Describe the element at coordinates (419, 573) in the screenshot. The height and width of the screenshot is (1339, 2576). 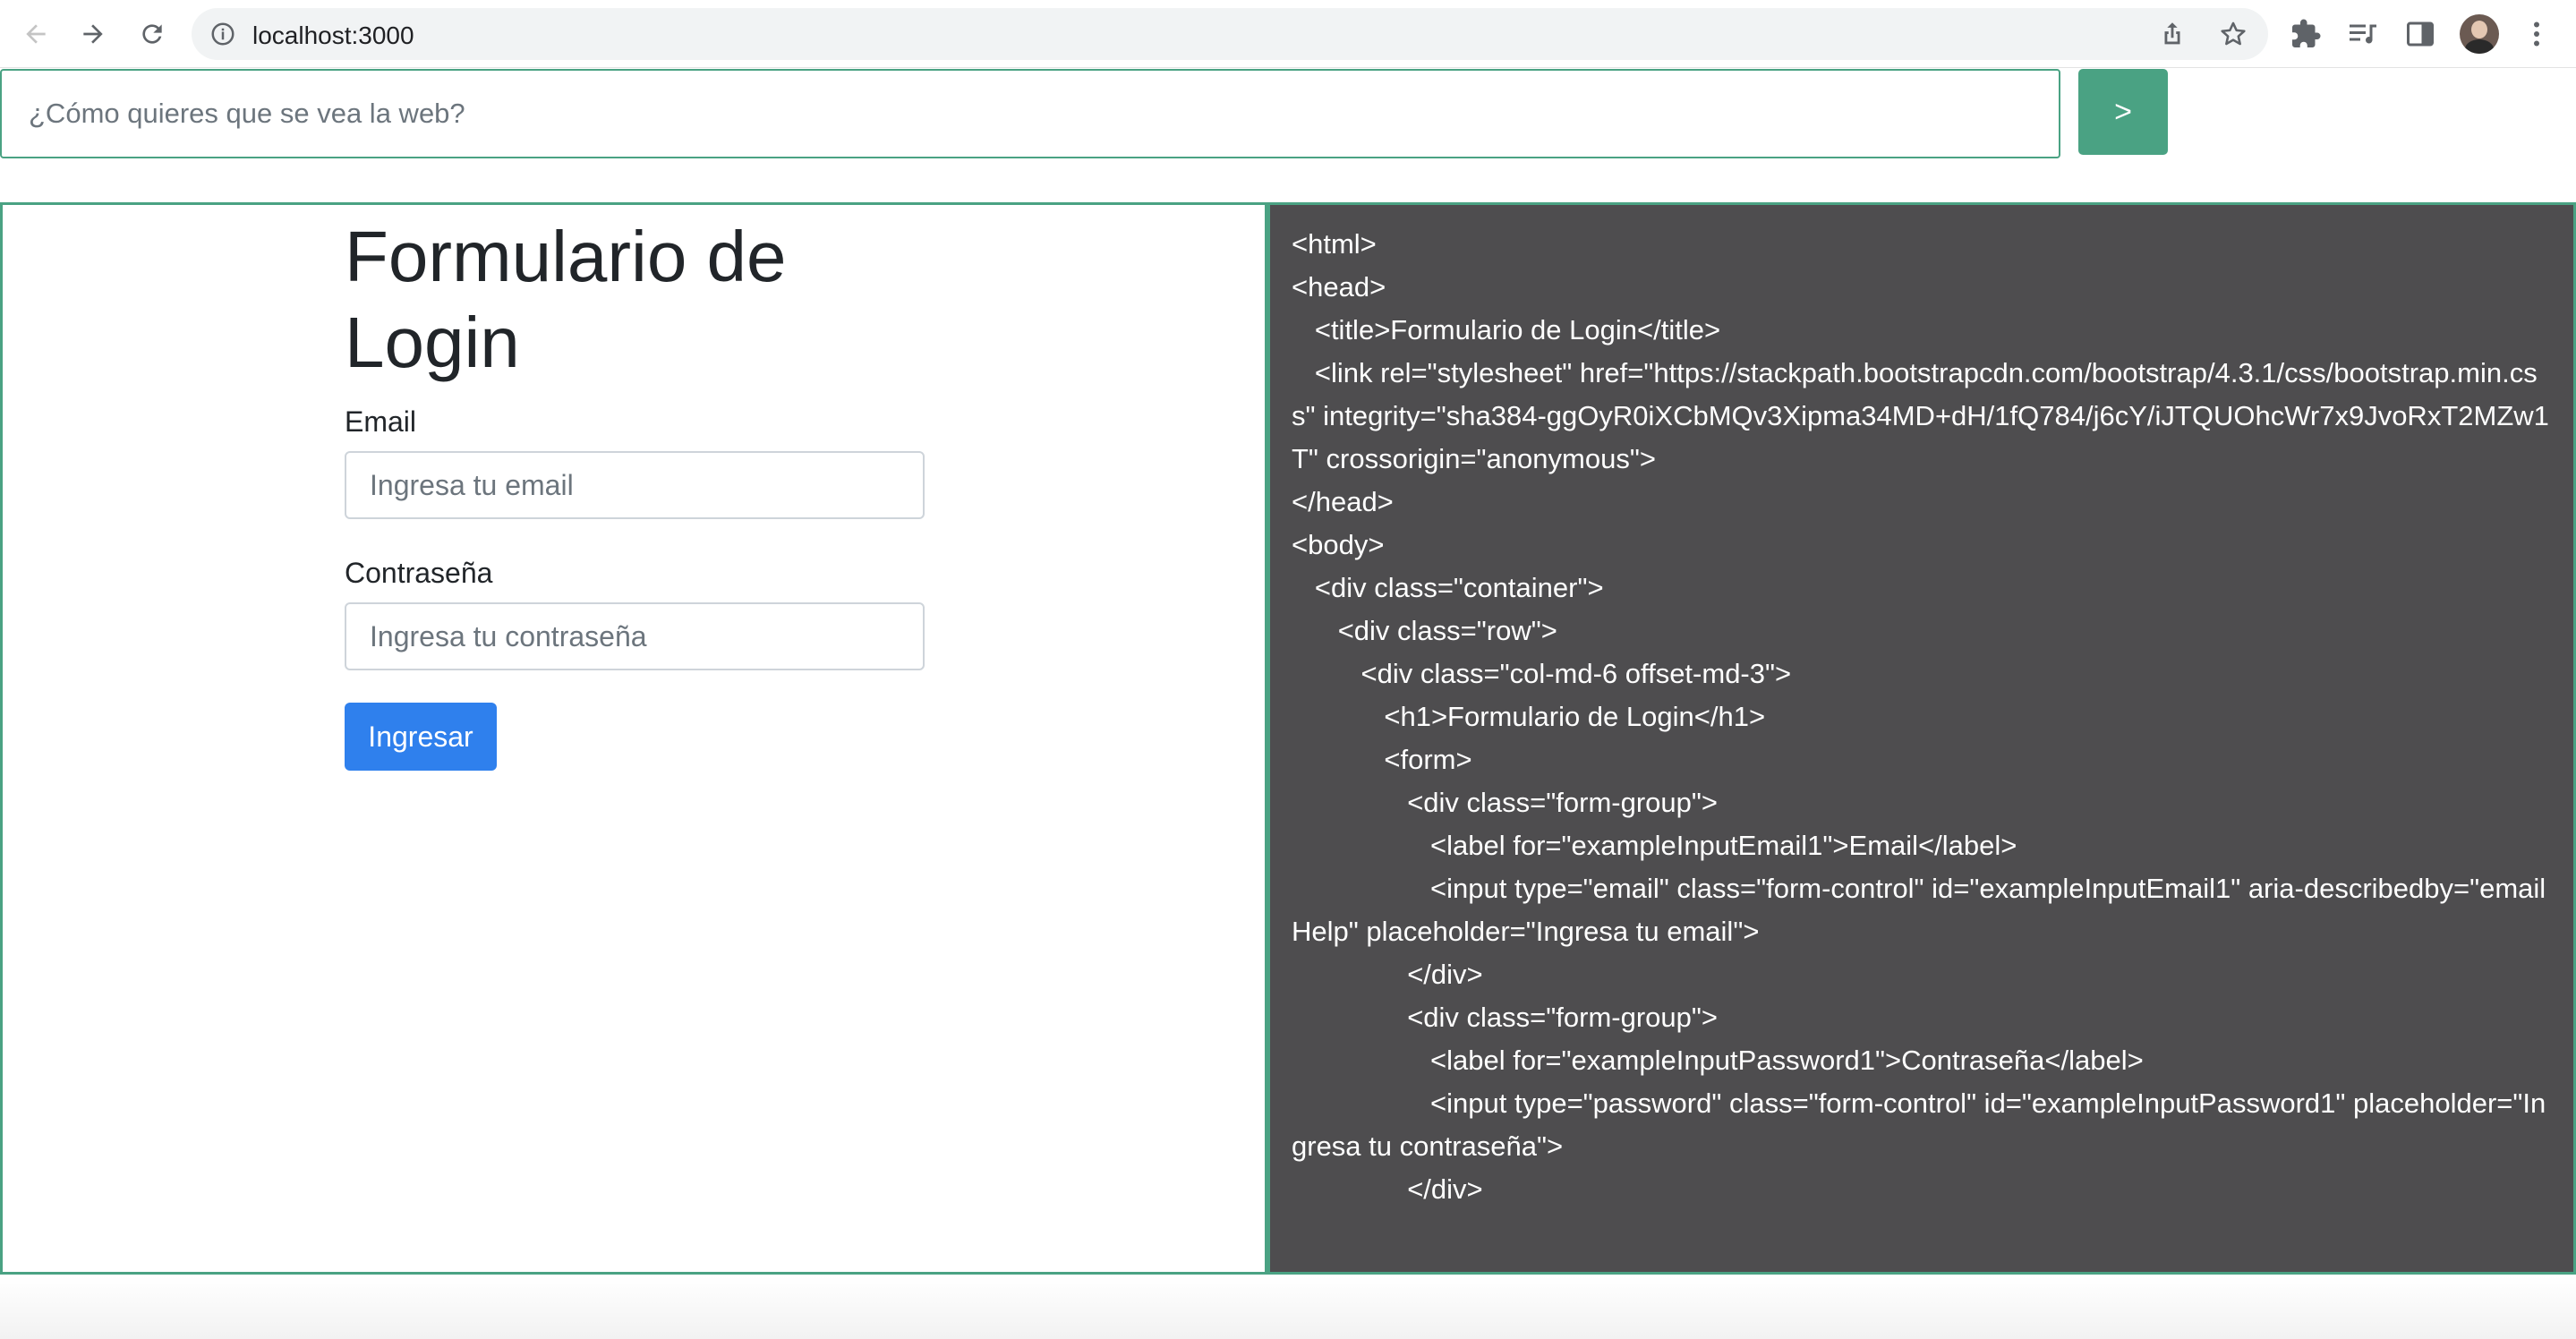
I see `password-label: Contraseña` at that location.